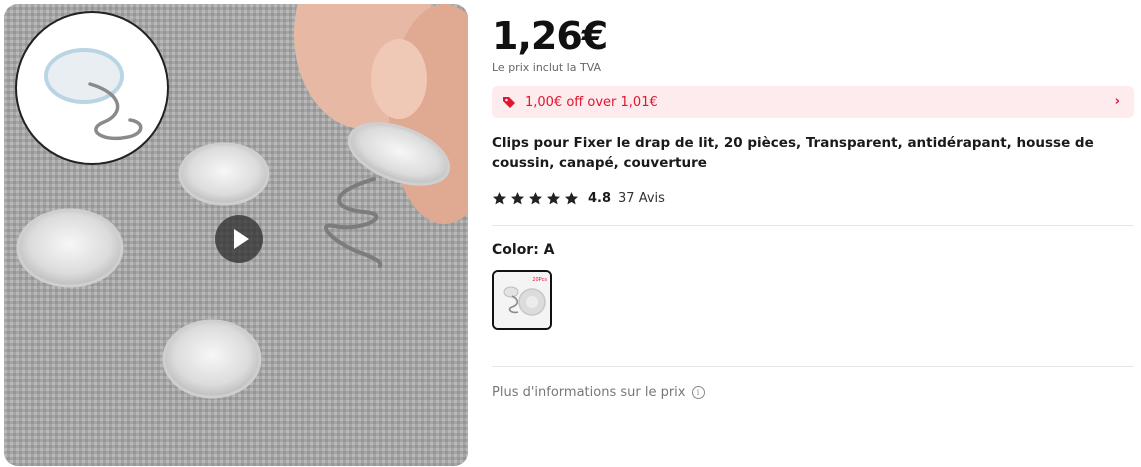 This screenshot has width=1141, height=467. Describe the element at coordinates (698, 392) in the screenshot. I see `info-icon: i` at that location.